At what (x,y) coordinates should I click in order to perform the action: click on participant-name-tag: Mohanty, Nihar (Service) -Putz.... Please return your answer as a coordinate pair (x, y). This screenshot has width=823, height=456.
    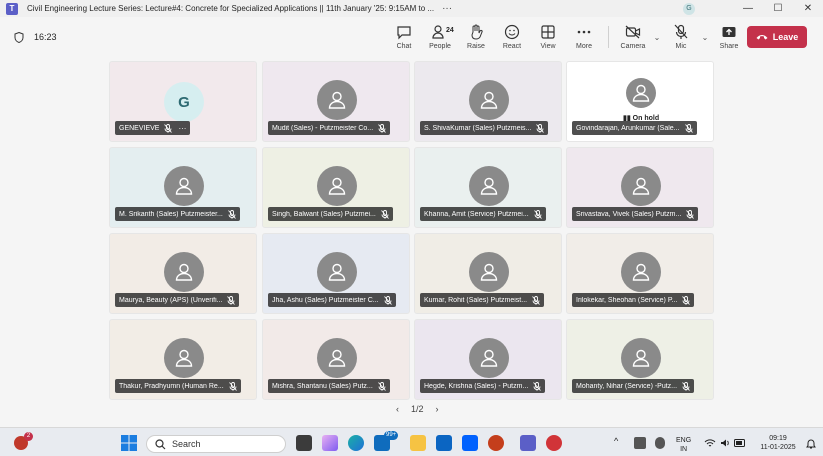
    Looking at the image, I should click on (633, 386).